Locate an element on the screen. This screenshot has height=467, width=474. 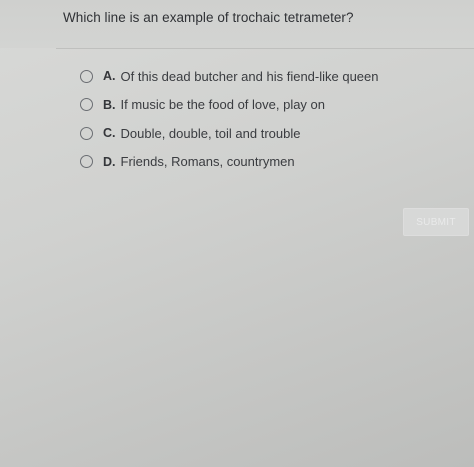
option-d: D. Friends, Romans, countrymen is located at coordinates (229, 162).